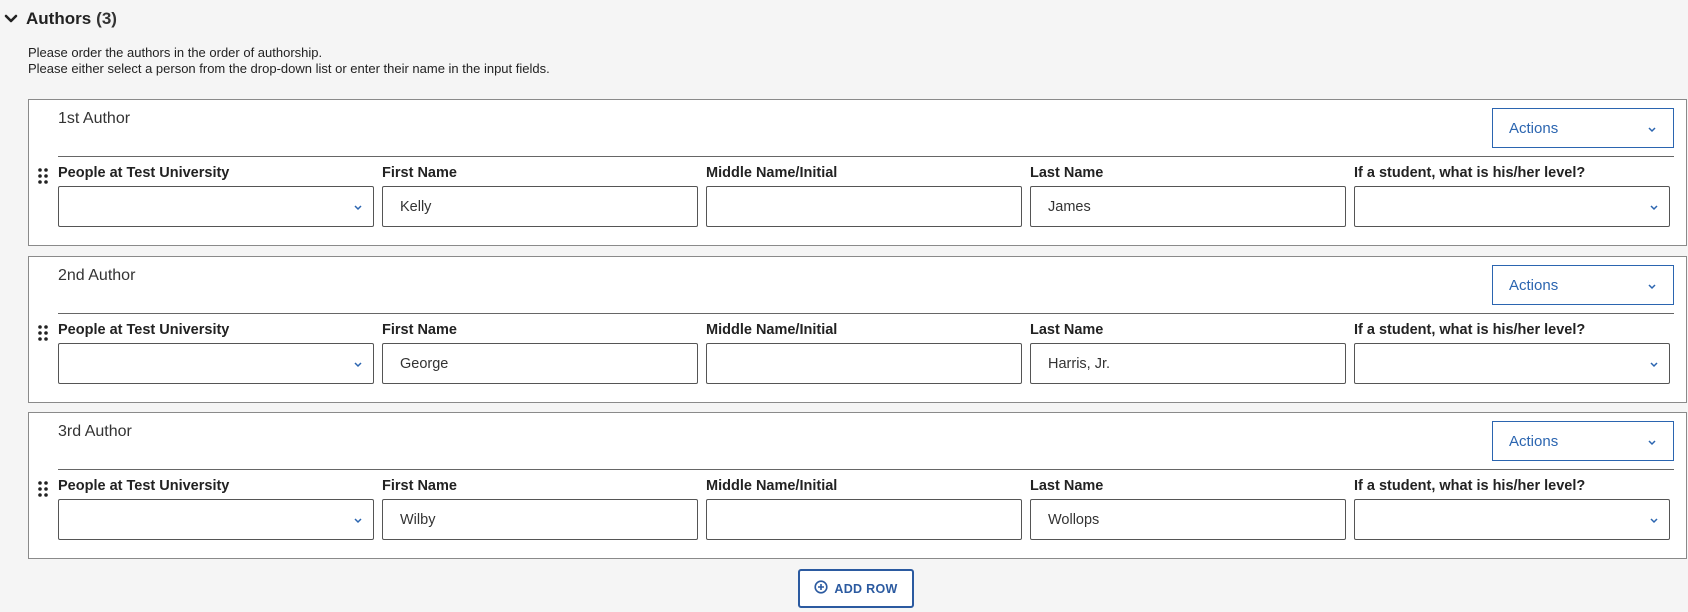 The width and height of the screenshot is (1688, 612). What do you see at coordinates (540, 519) in the screenshot?
I see `first-name-input: Wilby` at bounding box center [540, 519].